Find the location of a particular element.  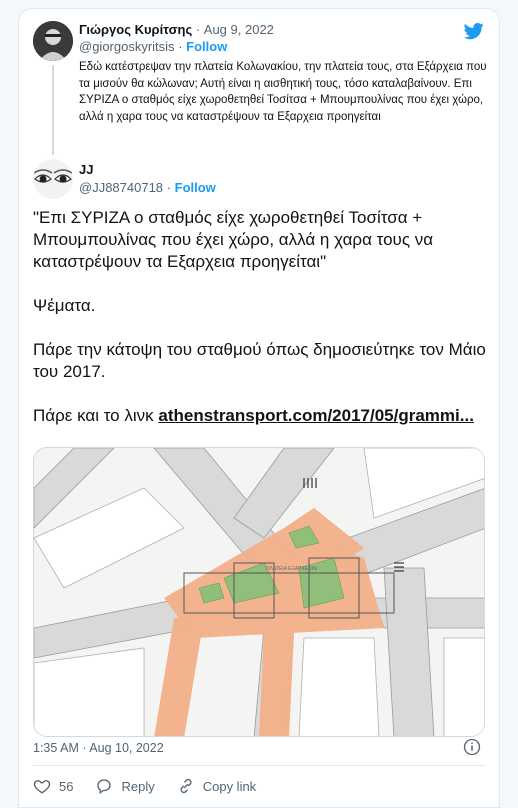

author-avatar is located at coordinates (53, 179).